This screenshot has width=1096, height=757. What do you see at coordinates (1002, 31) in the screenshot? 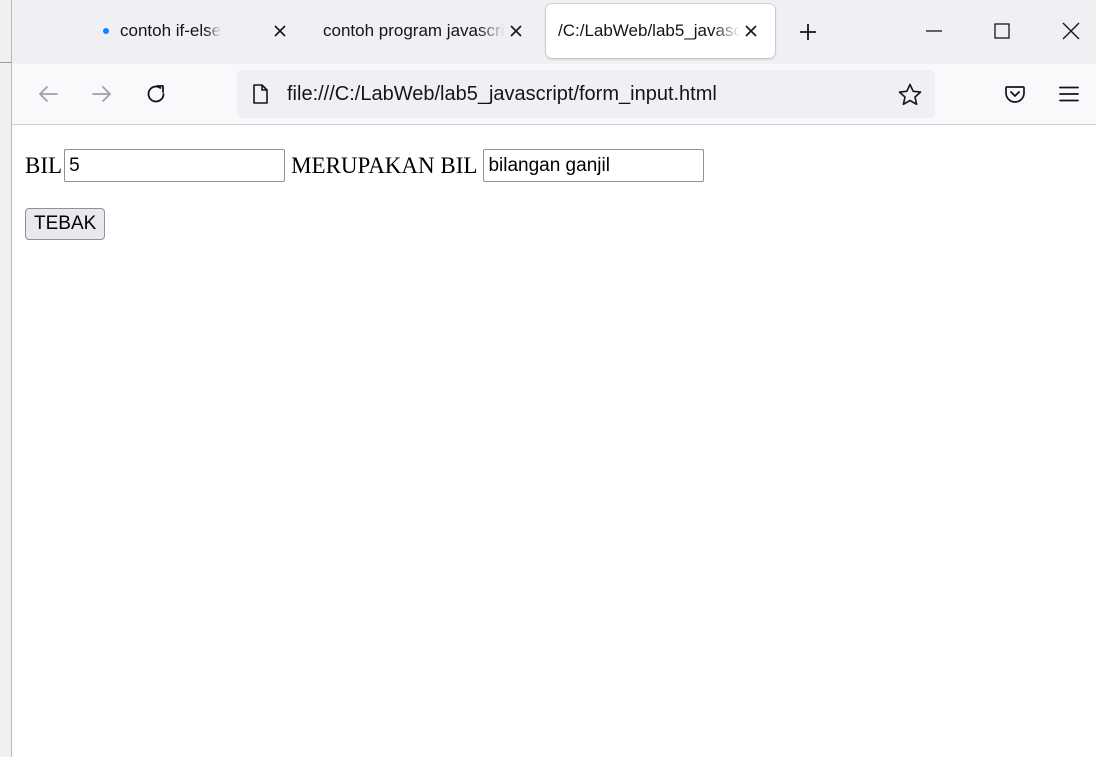
I see `maximize-icon` at bounding box center [1002, 31].